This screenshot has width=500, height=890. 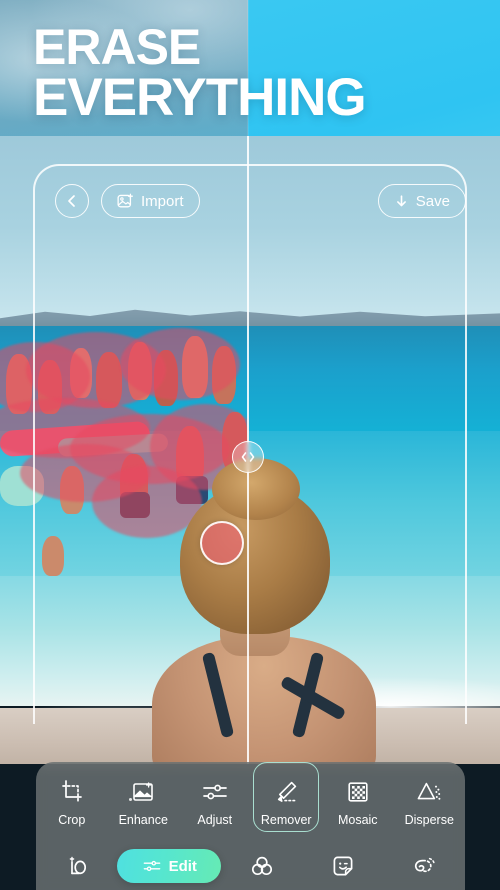 I want to click on tool-separator-dot, so click(x=130, y=799).